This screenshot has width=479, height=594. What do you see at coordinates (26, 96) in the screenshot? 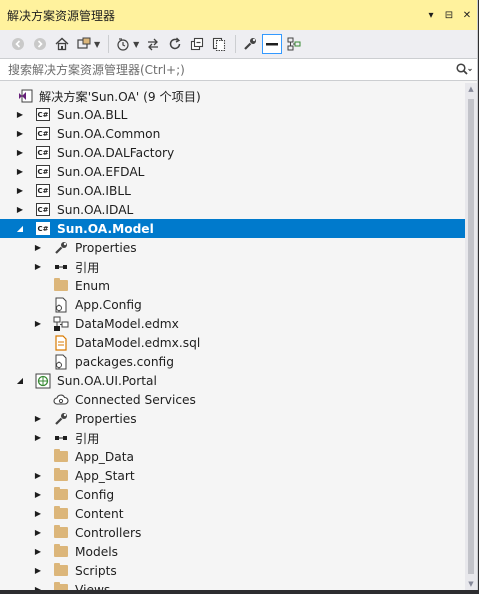
I see `solution-icon` at bounding box center [26, 96].